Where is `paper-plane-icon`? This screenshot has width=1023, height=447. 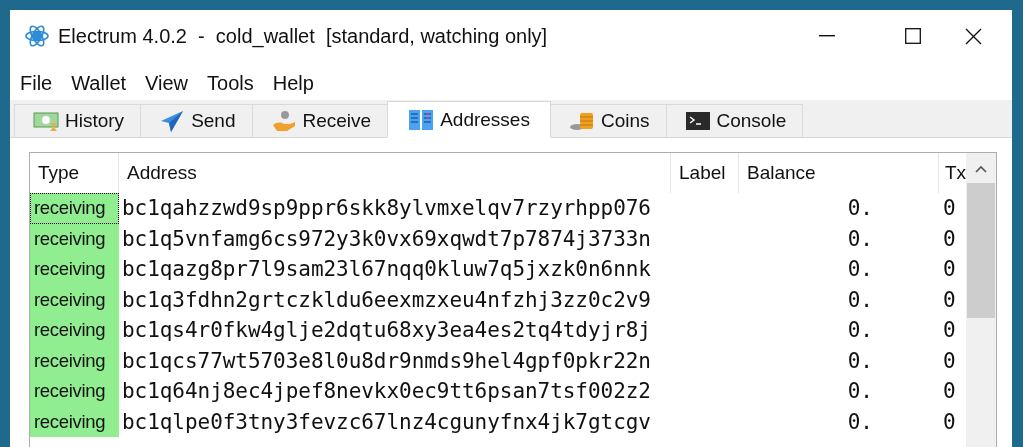
paper-plane-icon is located at coordinates (172, 121).